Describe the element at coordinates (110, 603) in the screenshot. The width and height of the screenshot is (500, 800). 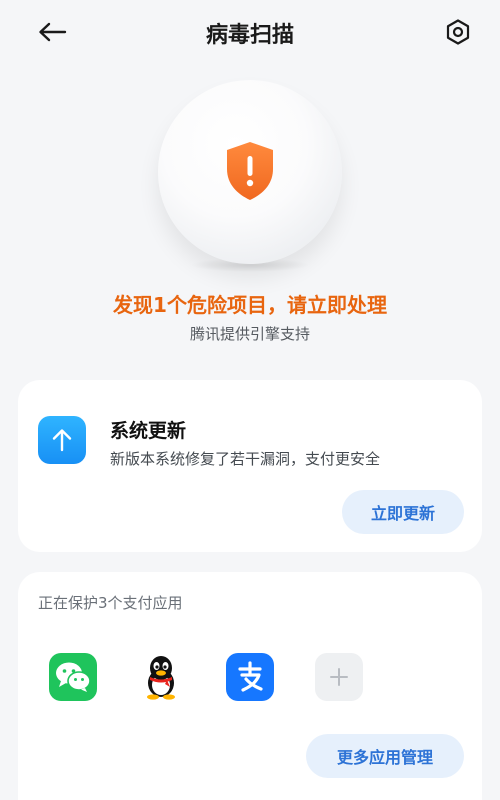
I see `protection-status-label: 正在保护3个支付应用` at that location.